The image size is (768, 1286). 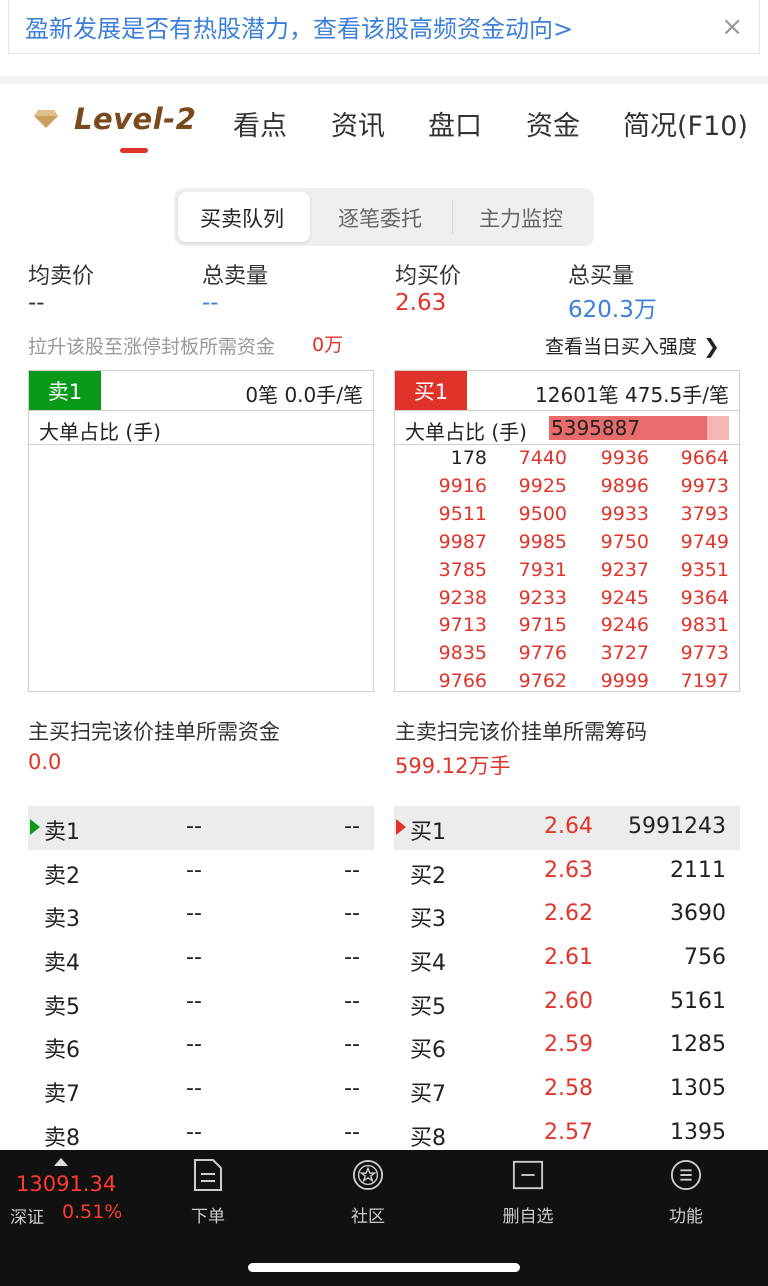 What do you see at coordinates (210, 303) in the screenshot?
I see `total-sell-value: --` at bounding box center [210, 303].